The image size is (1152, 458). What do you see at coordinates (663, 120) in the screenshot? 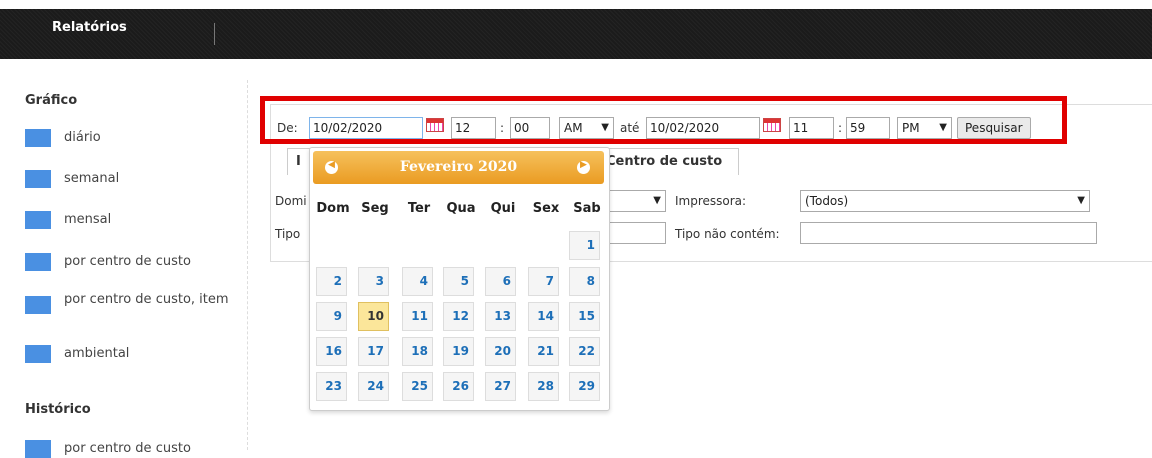
I see `highlight-box` at bounding box center [663, 120].